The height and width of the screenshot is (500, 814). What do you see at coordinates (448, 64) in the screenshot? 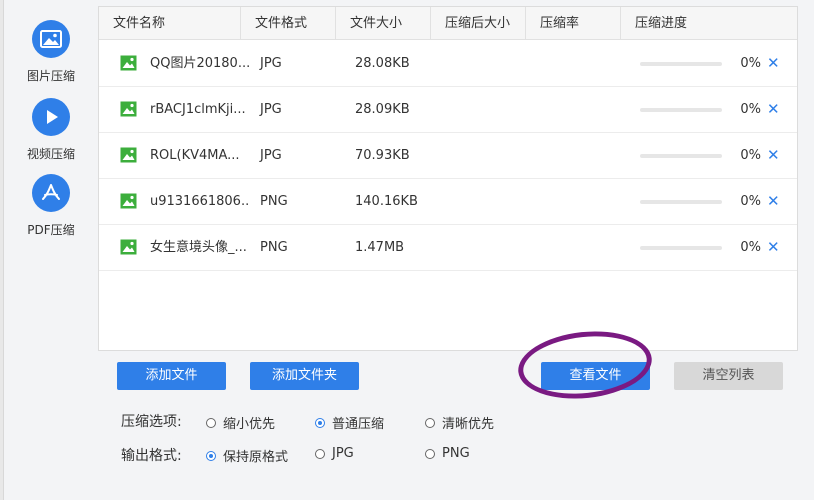
I see `table-row: QQ图片20180... JPG 28.08KB 0% ✕` at bounding box center [448, 64].